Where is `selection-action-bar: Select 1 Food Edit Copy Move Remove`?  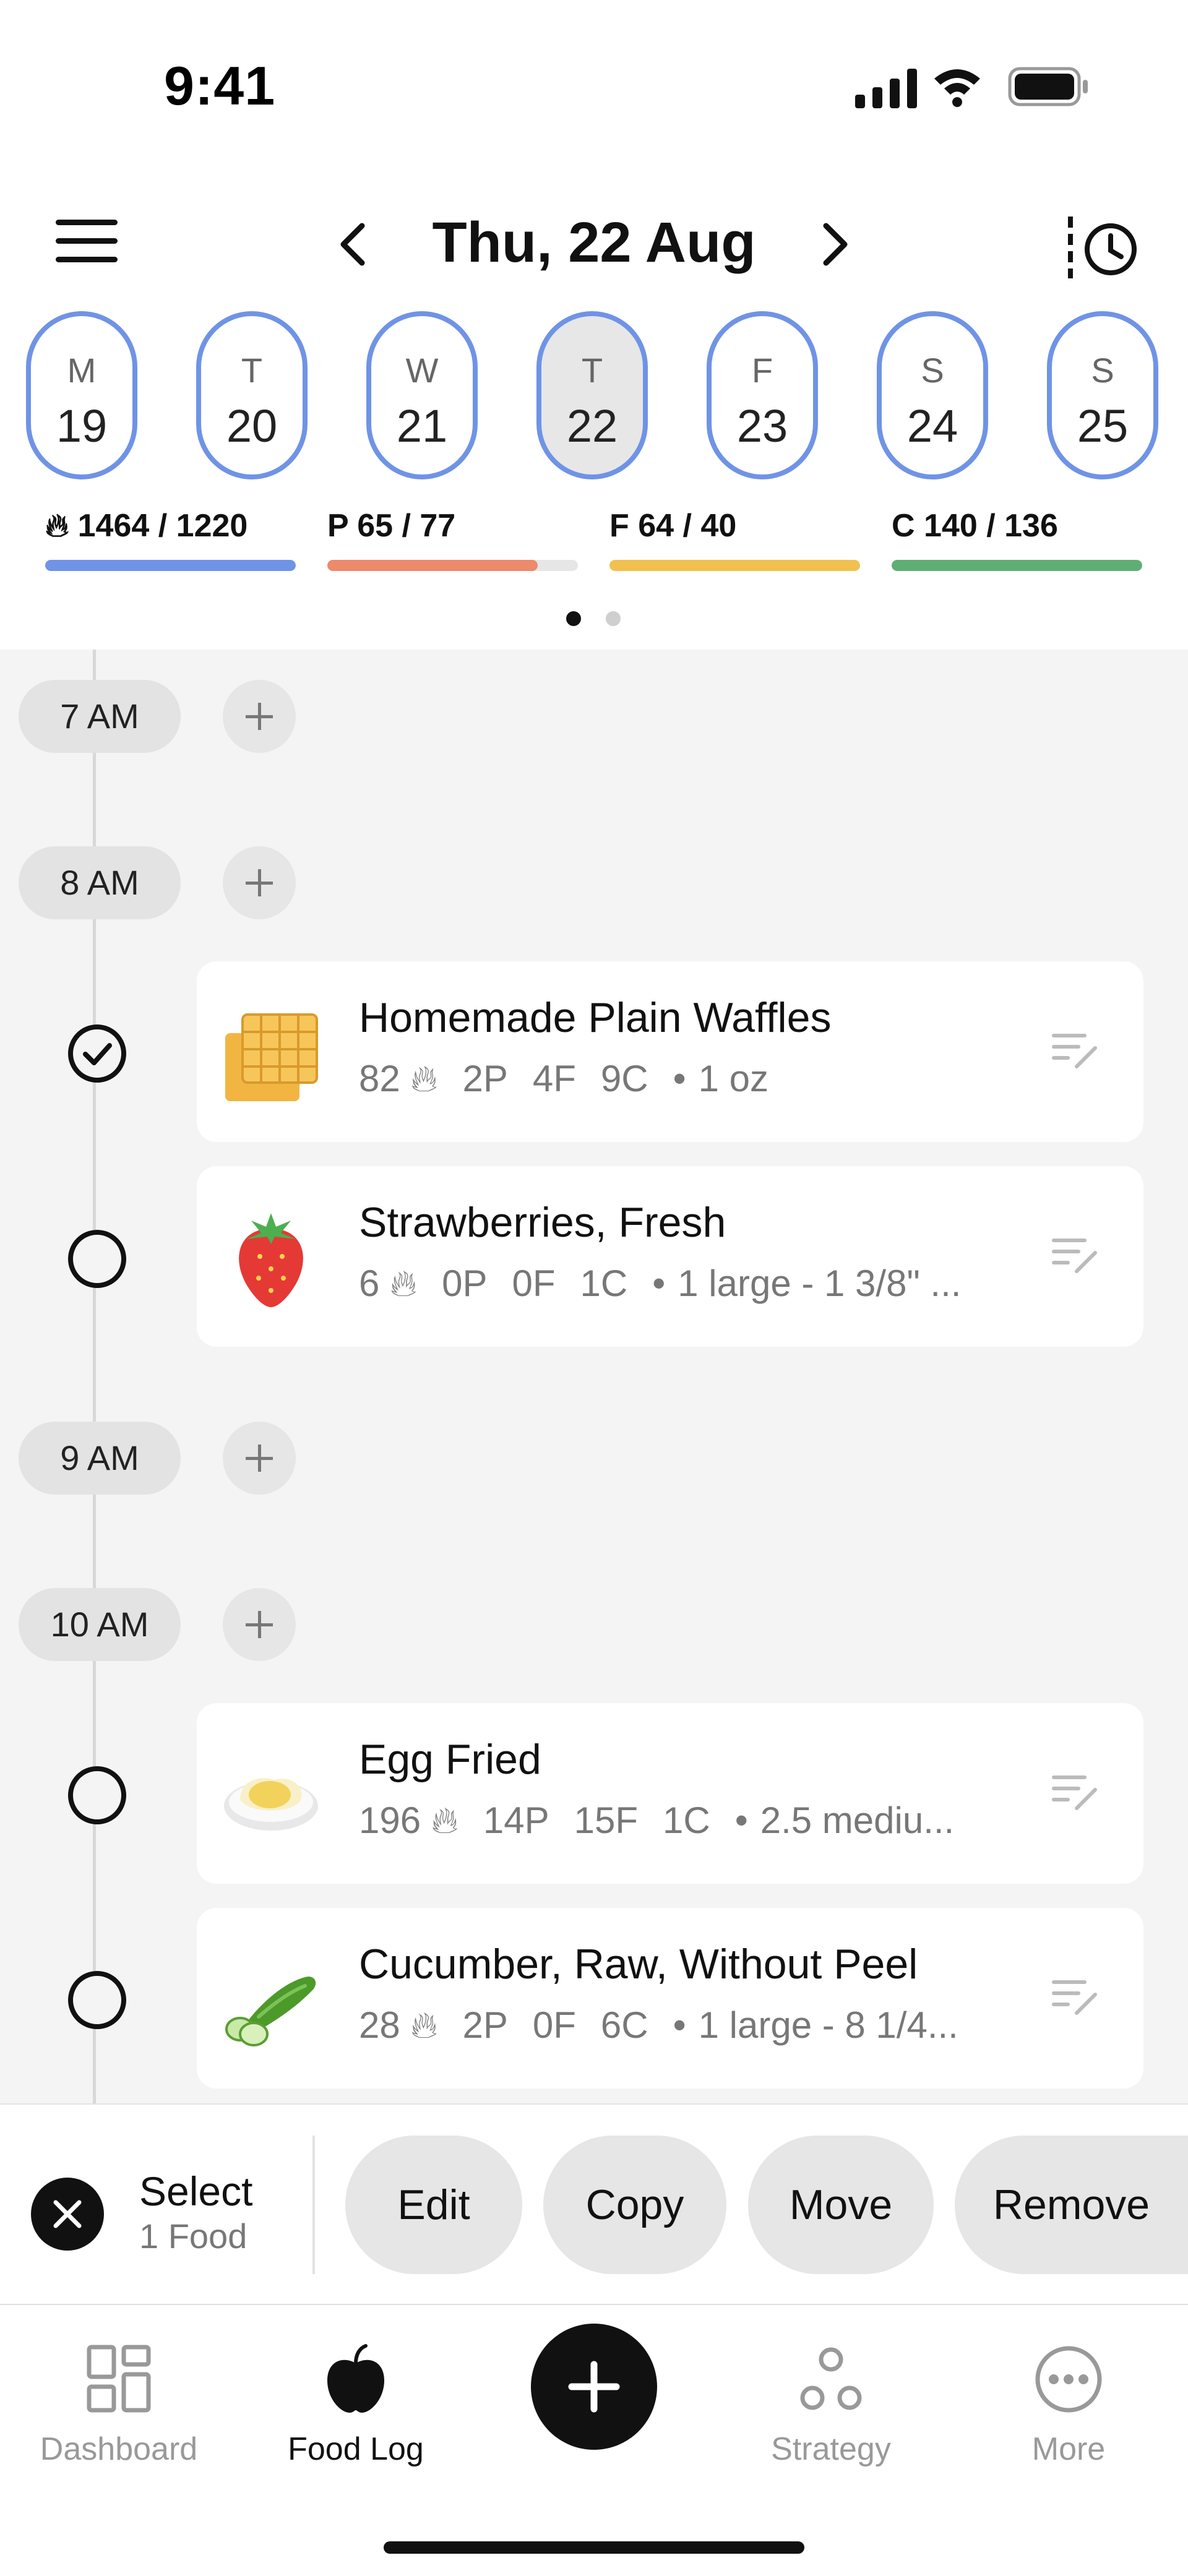
selection-action-bar: Select 1 Food Edit Copy Move Remove is located at coordinates (594, 2204).